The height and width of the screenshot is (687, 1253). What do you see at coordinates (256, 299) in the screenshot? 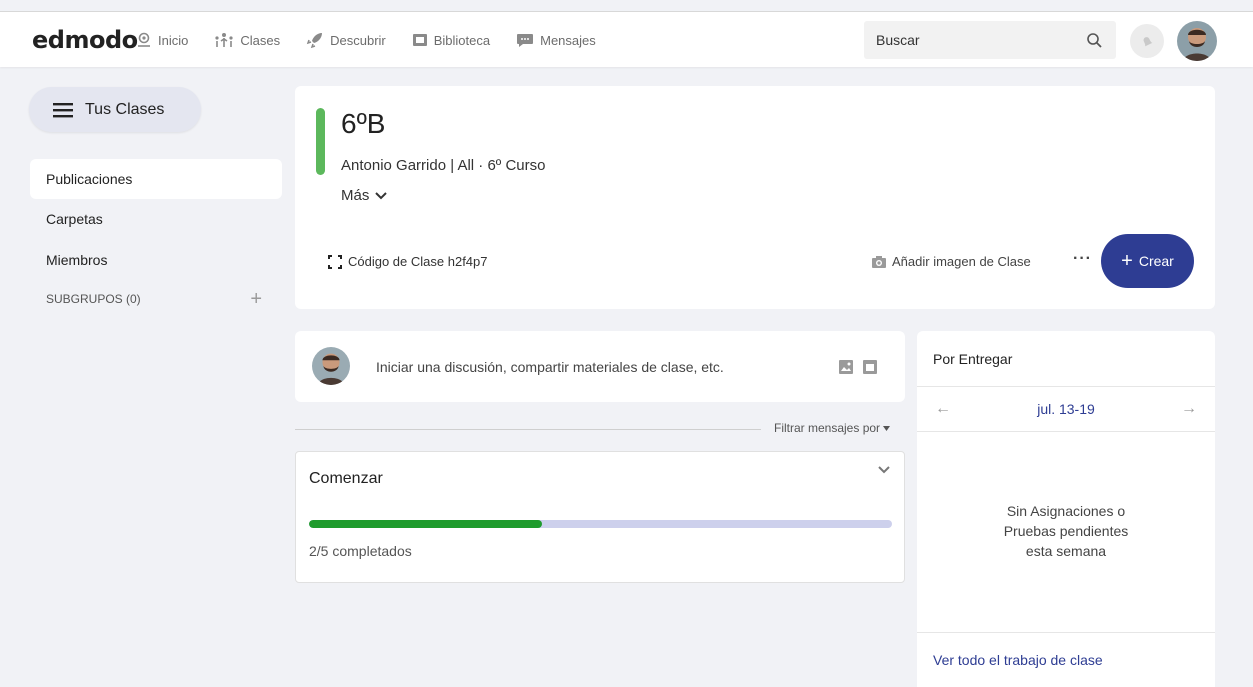
I see `add-subgroup-icon: +` at bounding box center [256, 299].